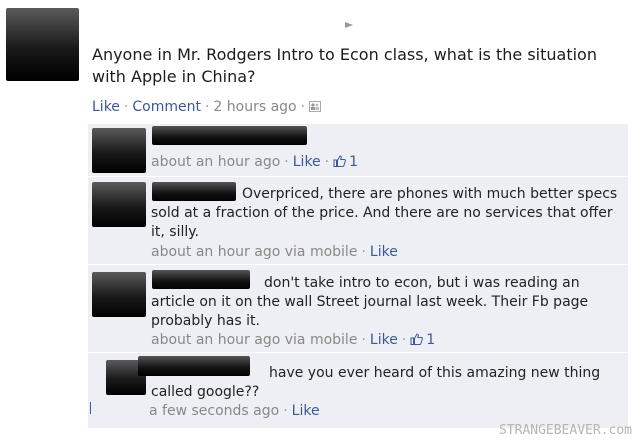  Describe the element at coordinates (229, 135) in the screenshot. I see `commenter-name-redacted` at that location.